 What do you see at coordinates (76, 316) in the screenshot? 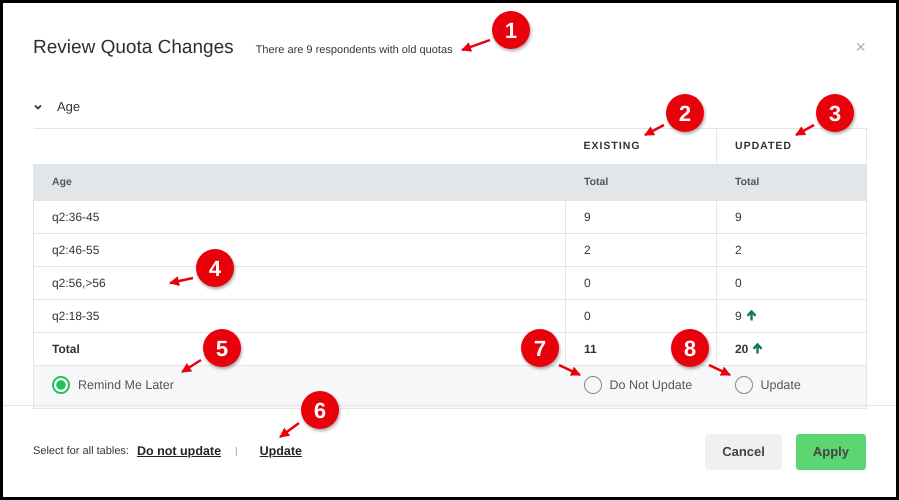
I see `row-label: q2:18-35` at bounding box center [76, 316].